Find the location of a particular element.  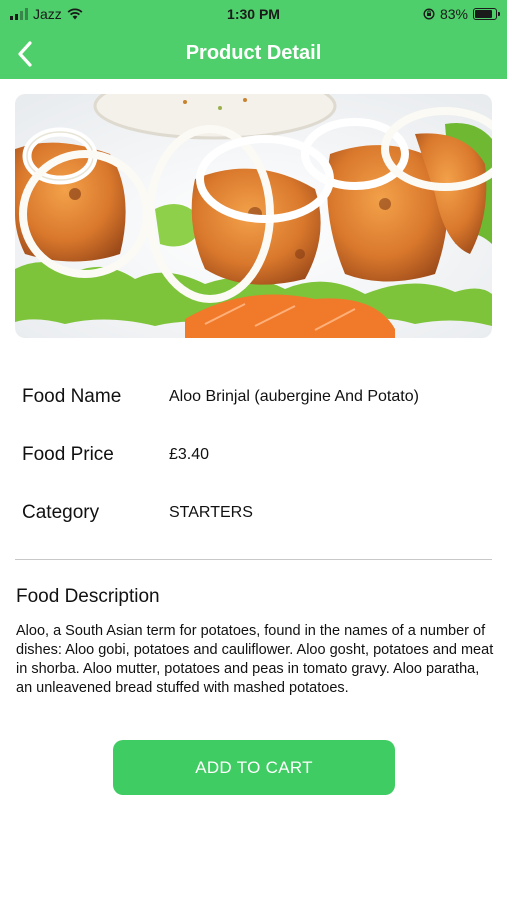

food-name-value: Aloo Brinjal (aubergine And Potato) is located at coordinates (294, 396).